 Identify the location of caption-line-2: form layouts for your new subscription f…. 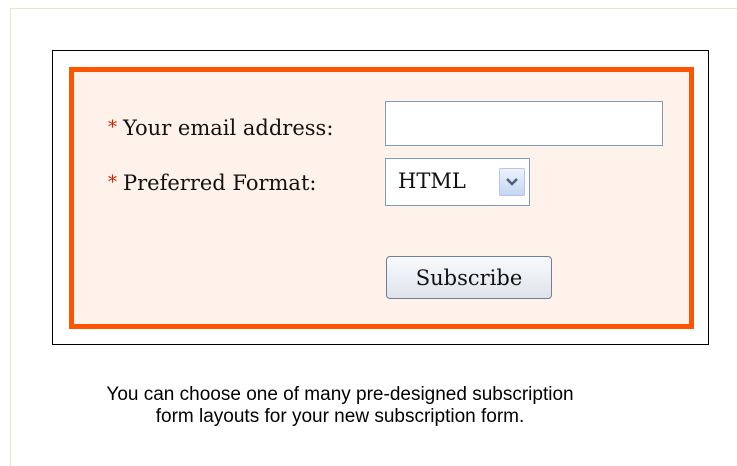
(340, 416).